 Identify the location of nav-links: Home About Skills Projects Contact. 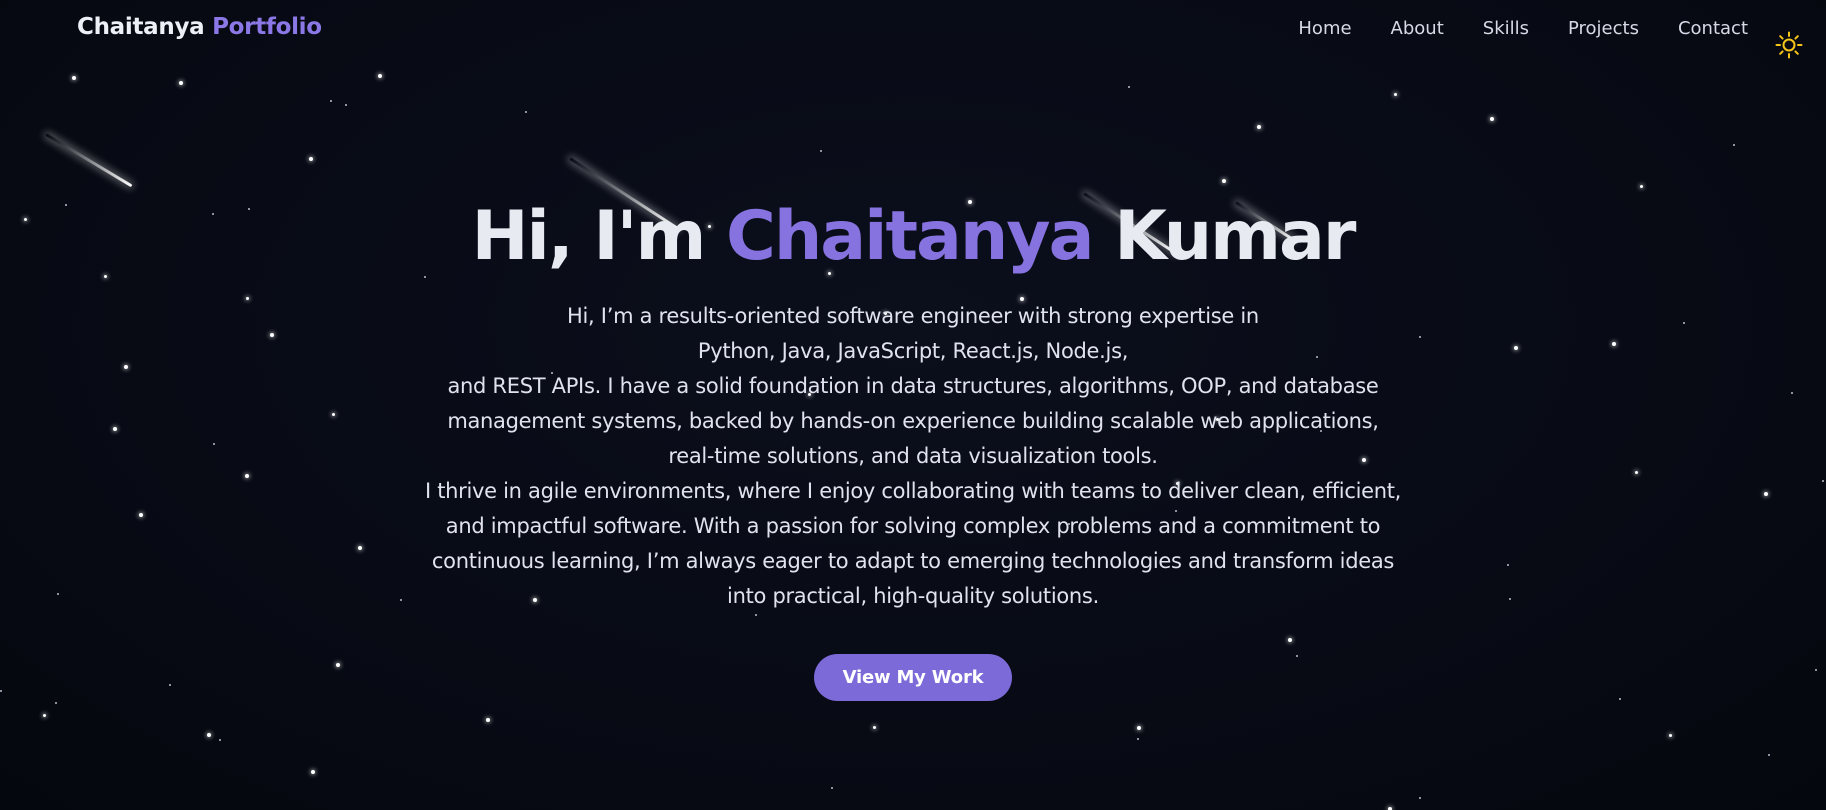
(1523, 28).